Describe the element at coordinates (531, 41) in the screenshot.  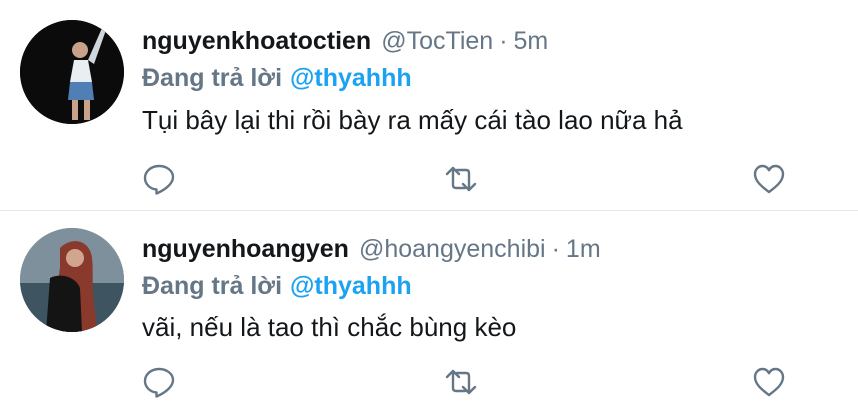
I see `tweet-timestamp: 5m` at that location.